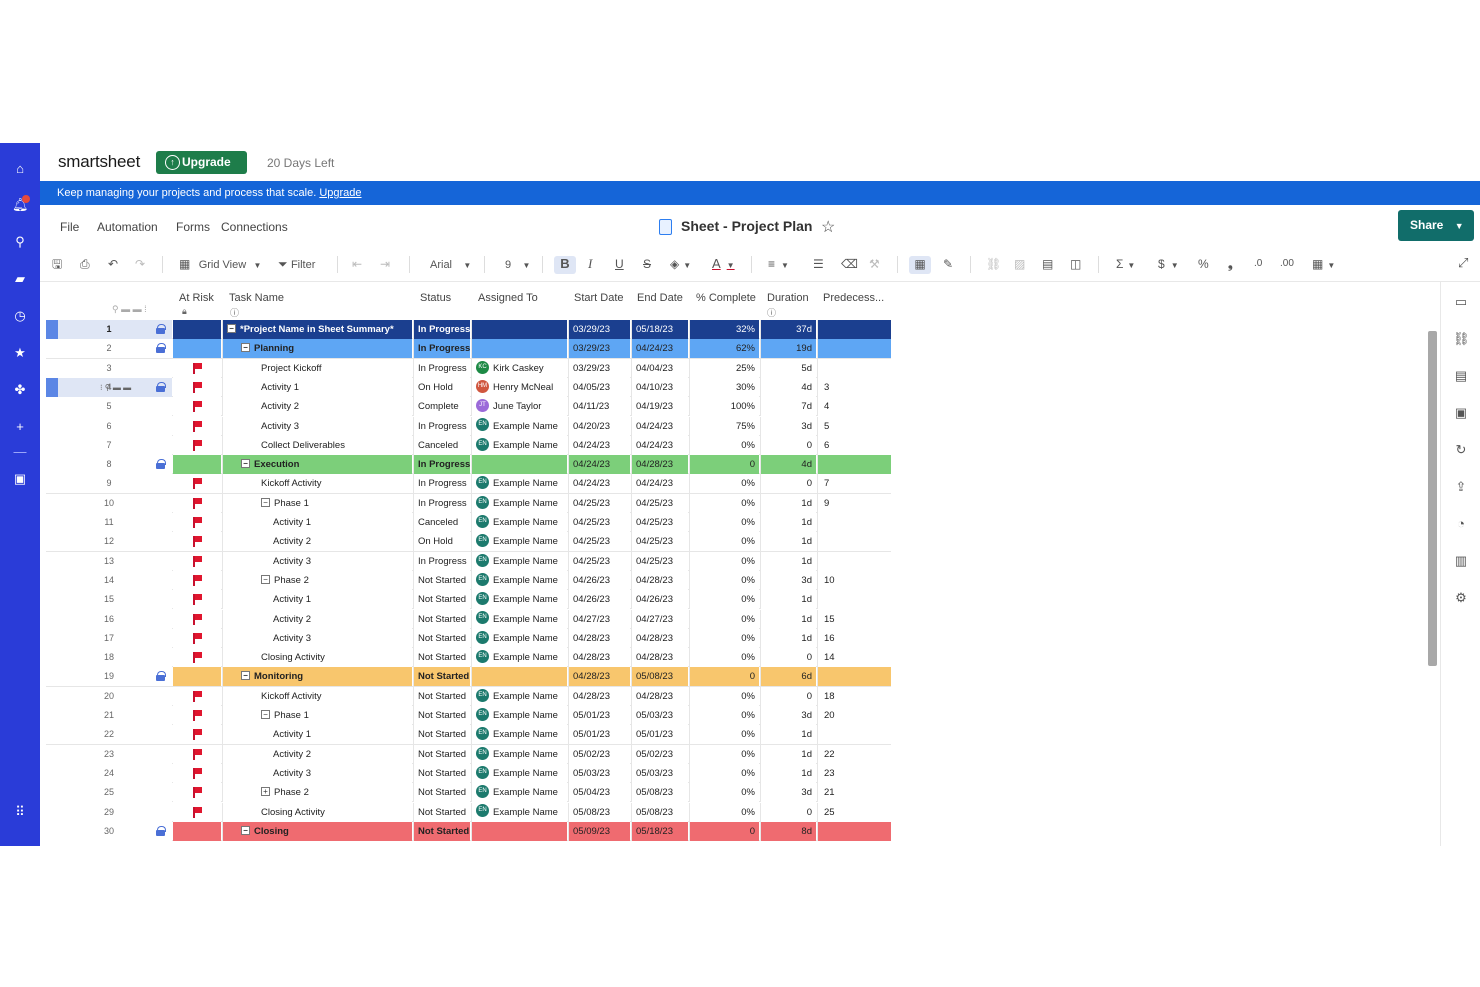 This screenshot has height=987, width=1480. I want to click on start-date-cell: 05/02/23, so click(599, 754).